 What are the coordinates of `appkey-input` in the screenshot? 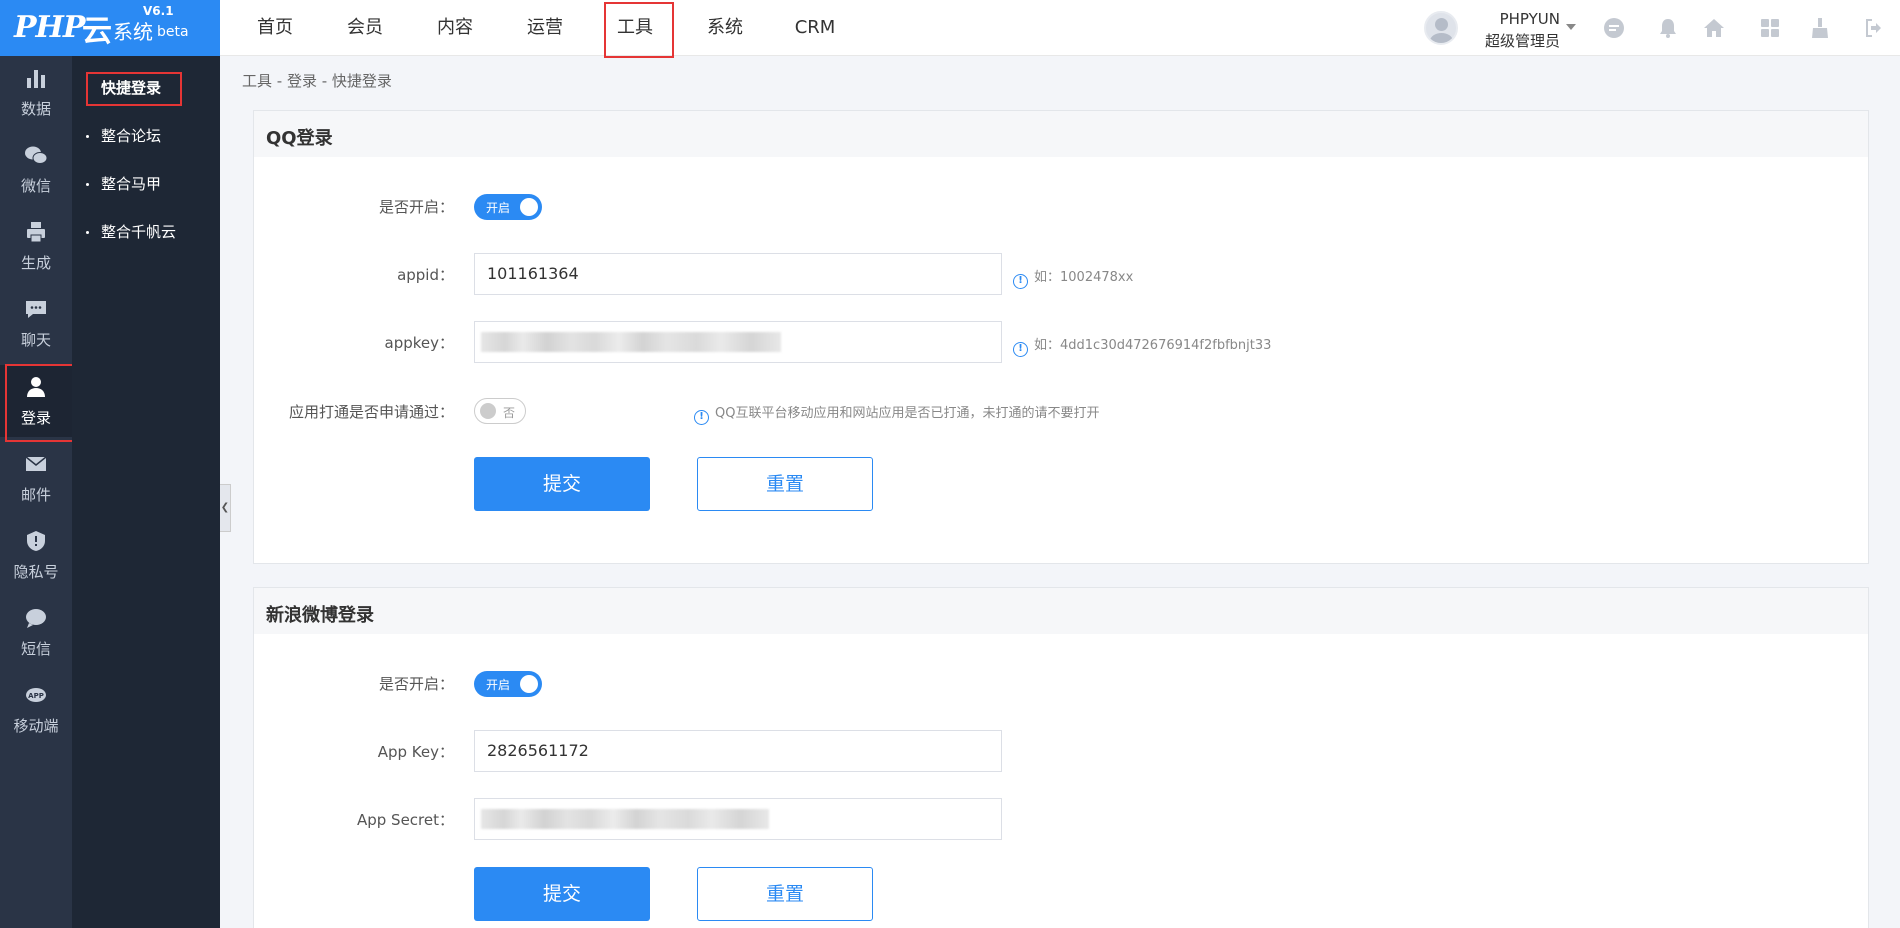 It's located at (738, 342).